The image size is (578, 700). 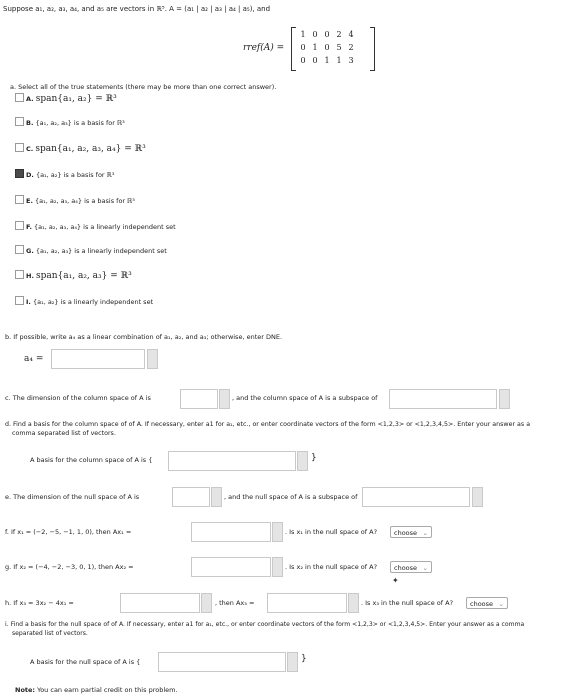 I want to click on matrix-cell: 4, so click(x=351, y=34).